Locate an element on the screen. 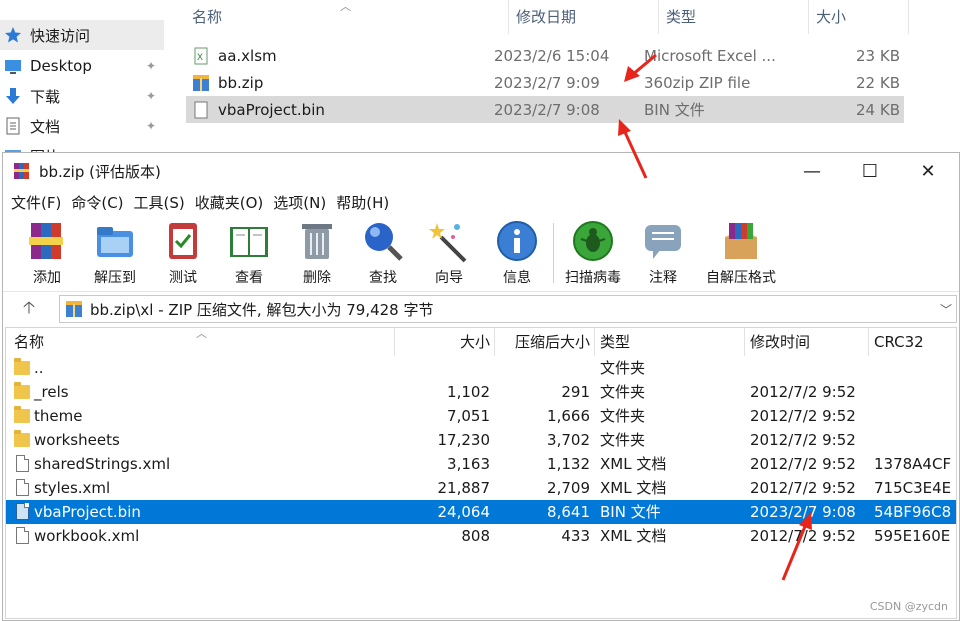  nav-documents: 文档 ✦ is located at coordinates (82, 126).